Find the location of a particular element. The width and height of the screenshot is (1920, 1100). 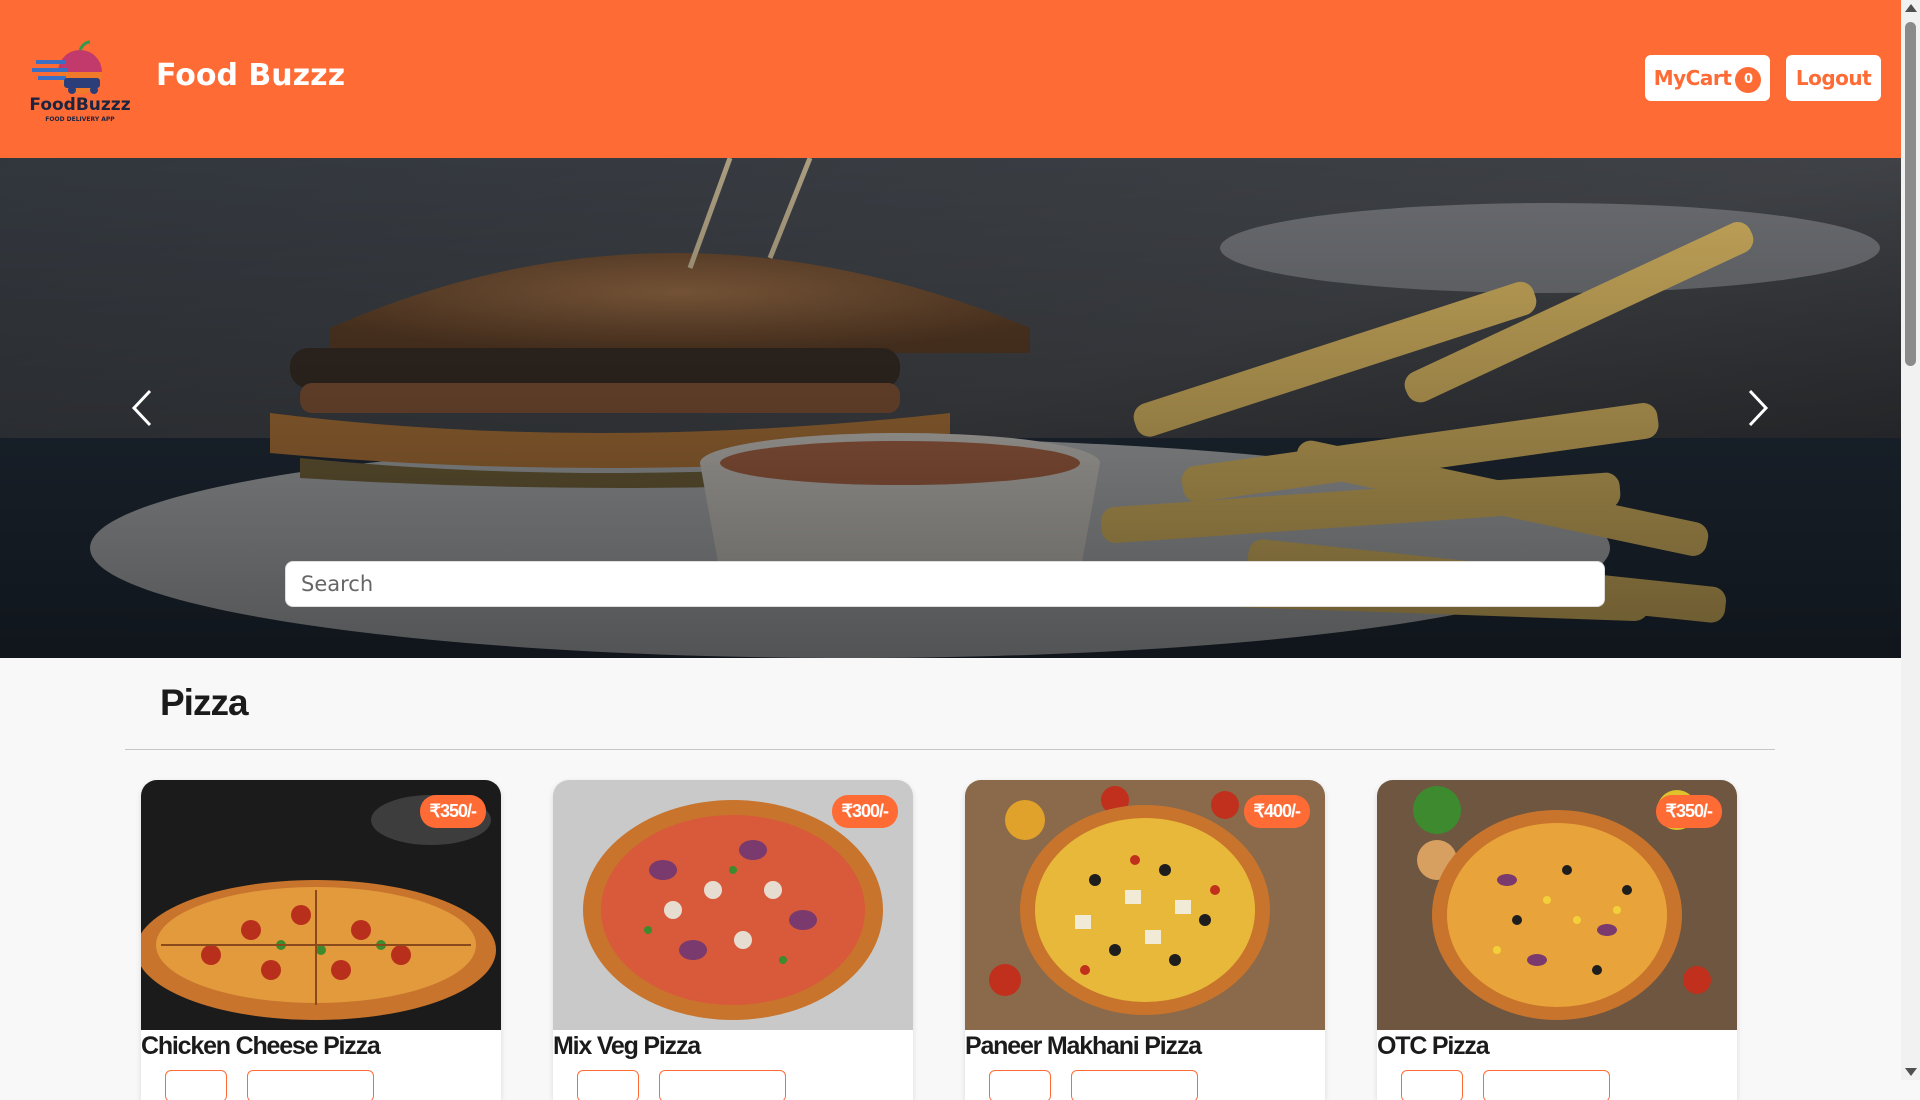

price-badge: ₹400/- is located at coordinates (1276, 811).